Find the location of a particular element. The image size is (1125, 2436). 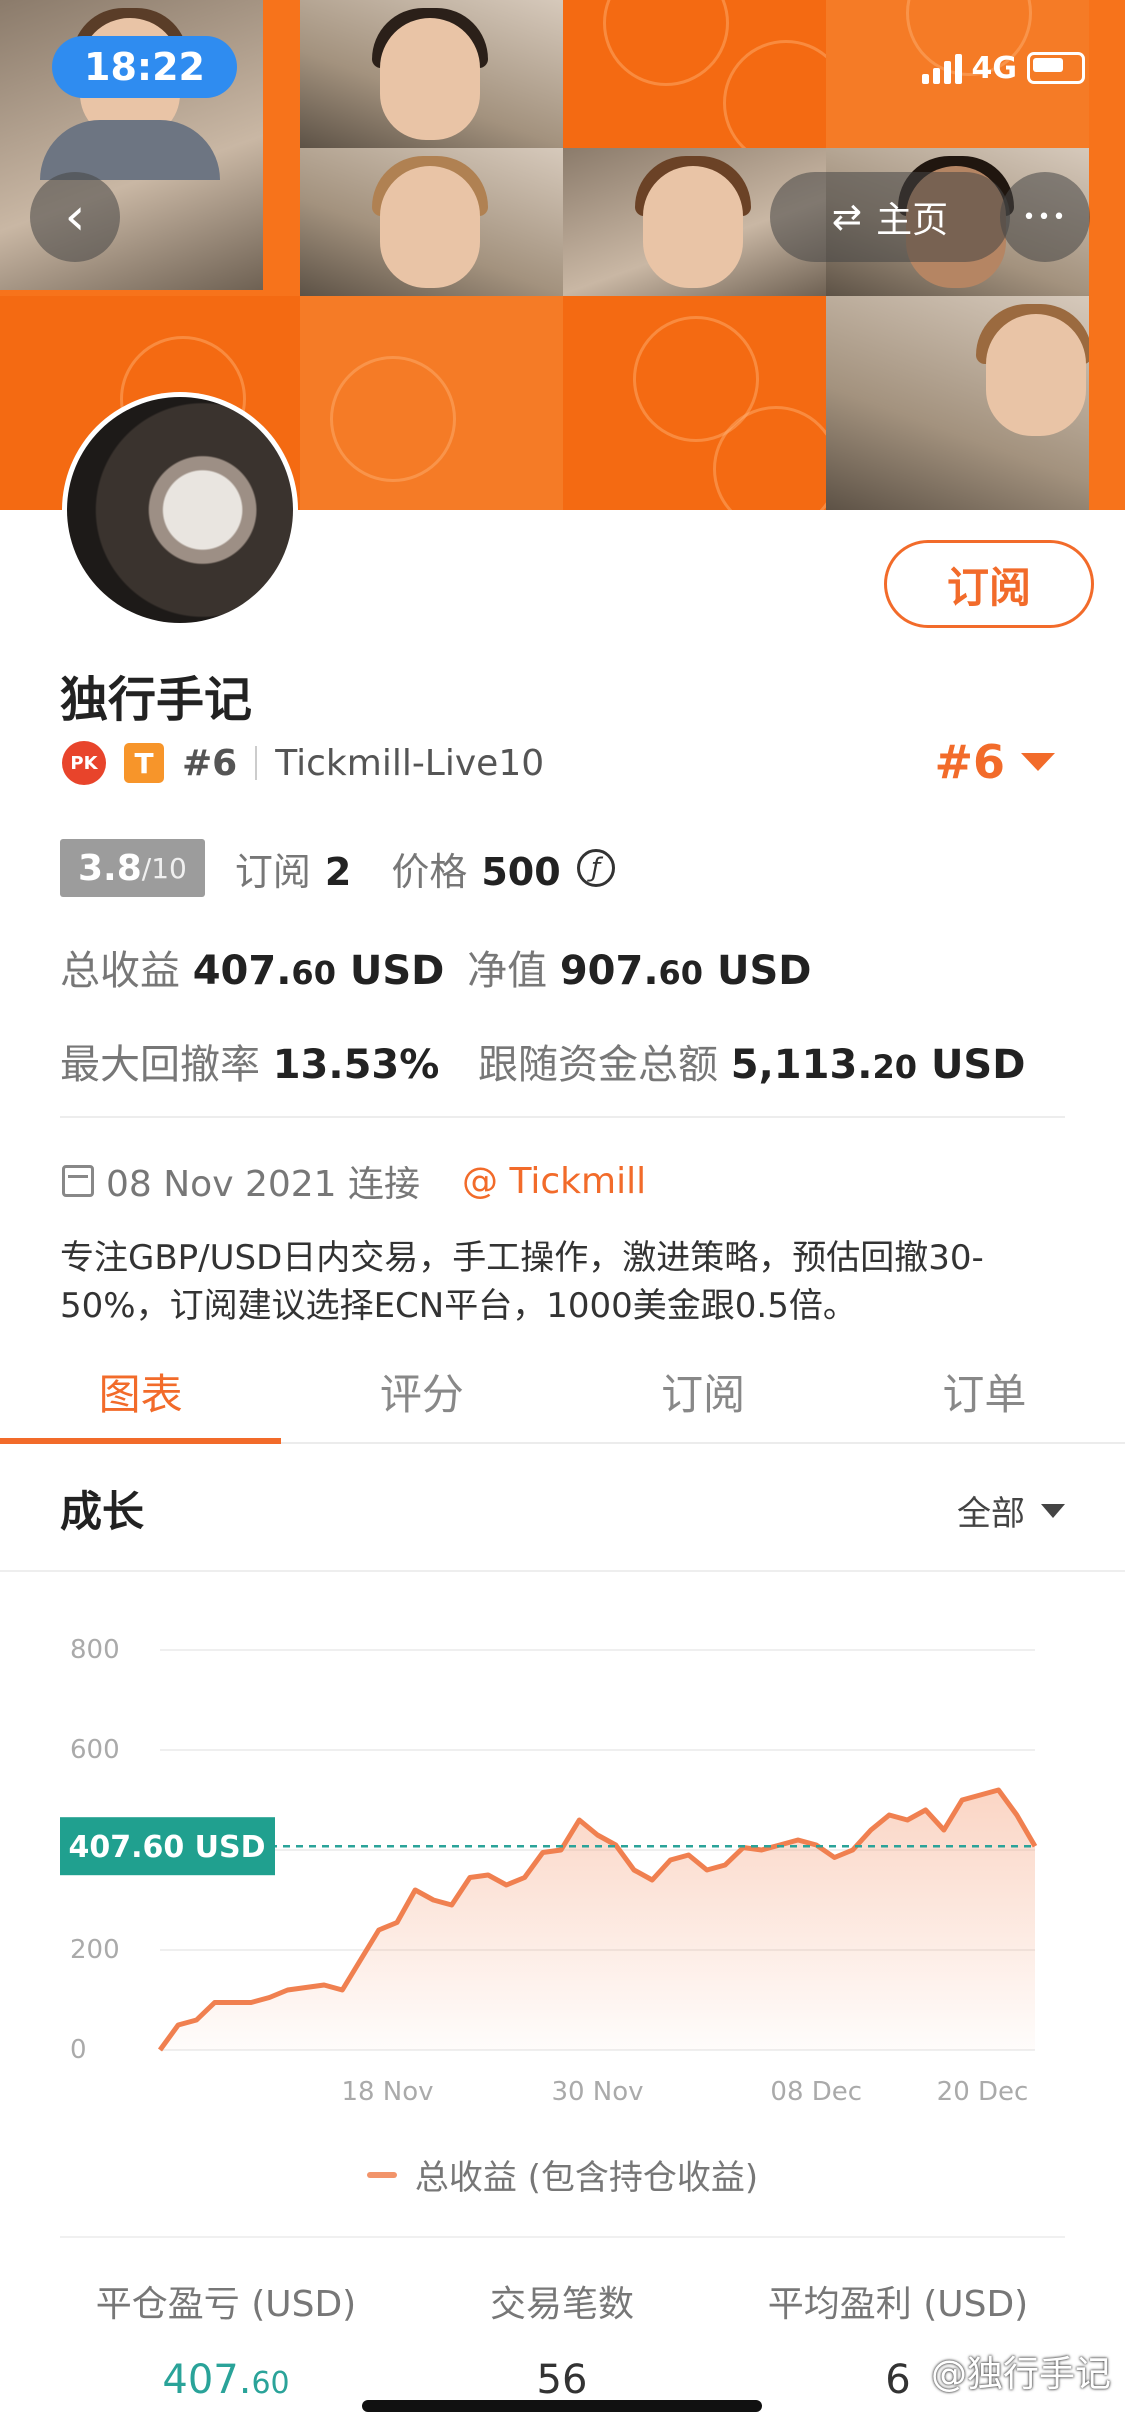

summary-value-int: 6 is located at coordinates (898, 2380).